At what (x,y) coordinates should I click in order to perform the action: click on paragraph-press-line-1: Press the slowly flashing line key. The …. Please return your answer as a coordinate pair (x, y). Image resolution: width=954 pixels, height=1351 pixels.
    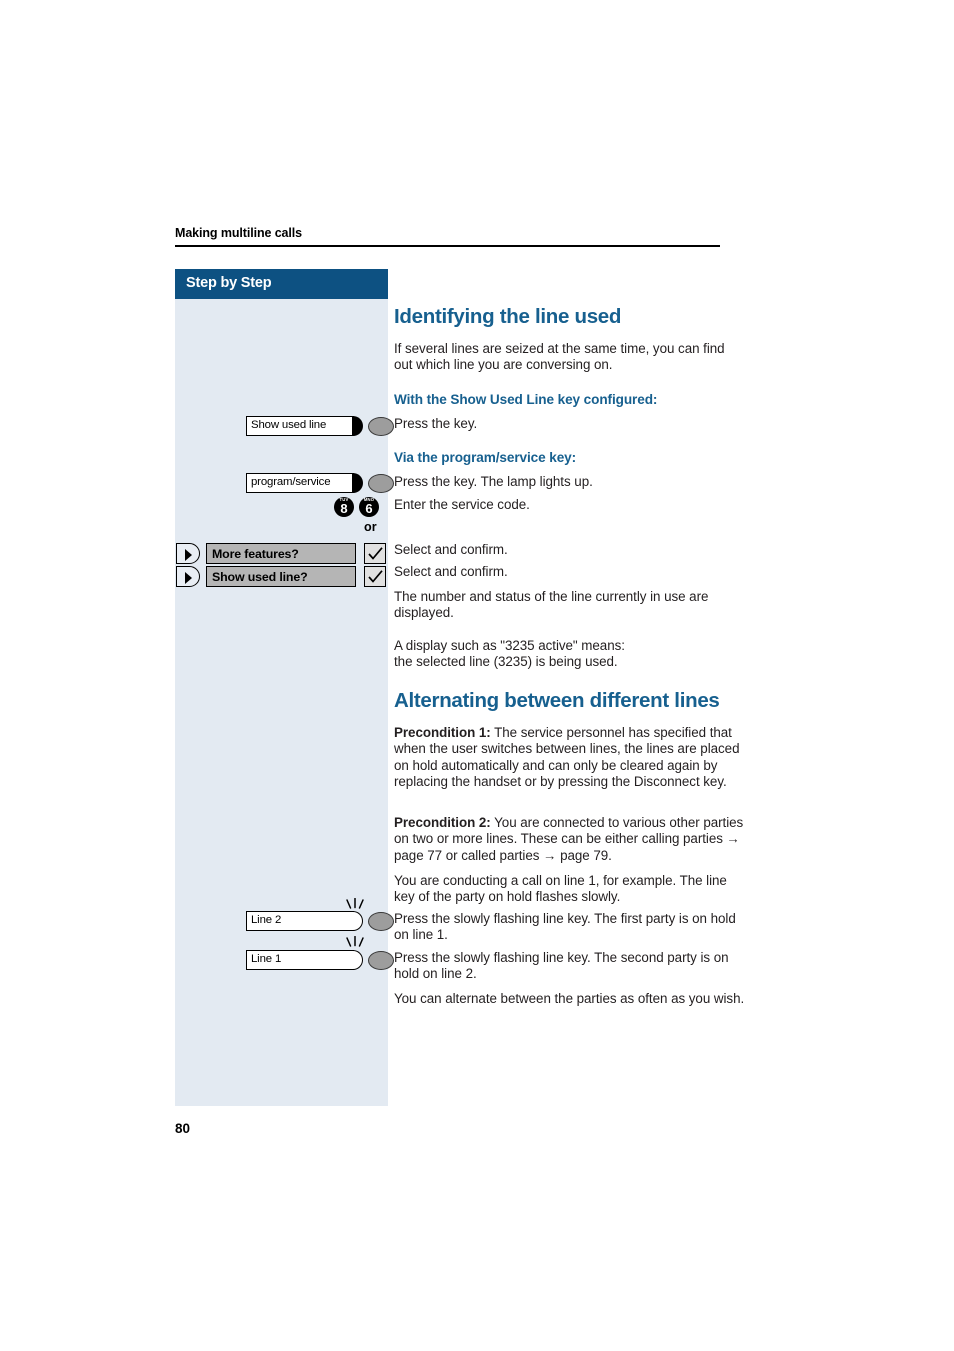
    Looking at the image, I should click on (561, 966).